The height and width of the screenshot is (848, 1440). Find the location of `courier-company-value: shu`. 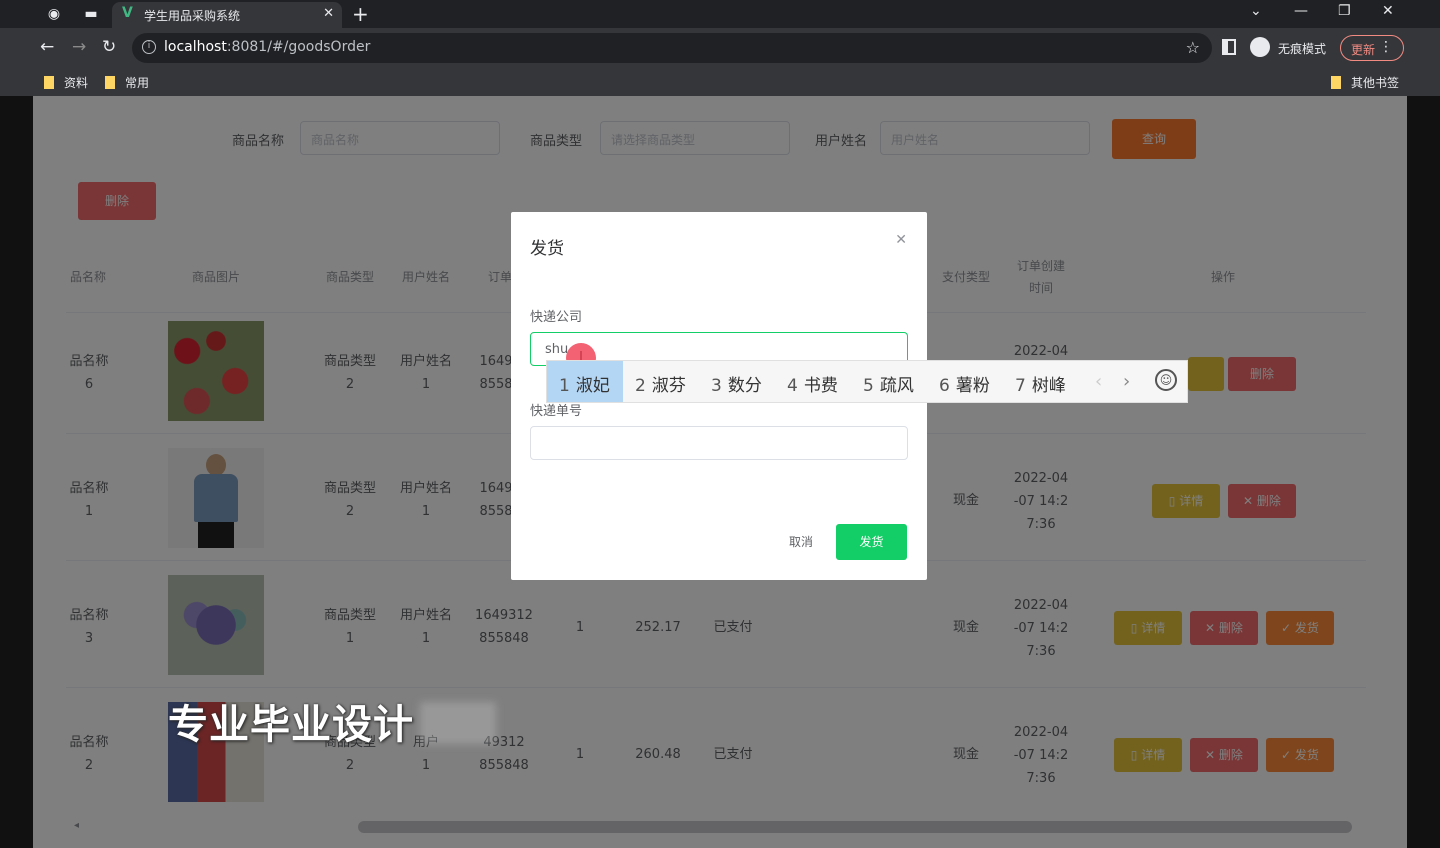

courier-company-value: shu is located at coordinates (557, 349).